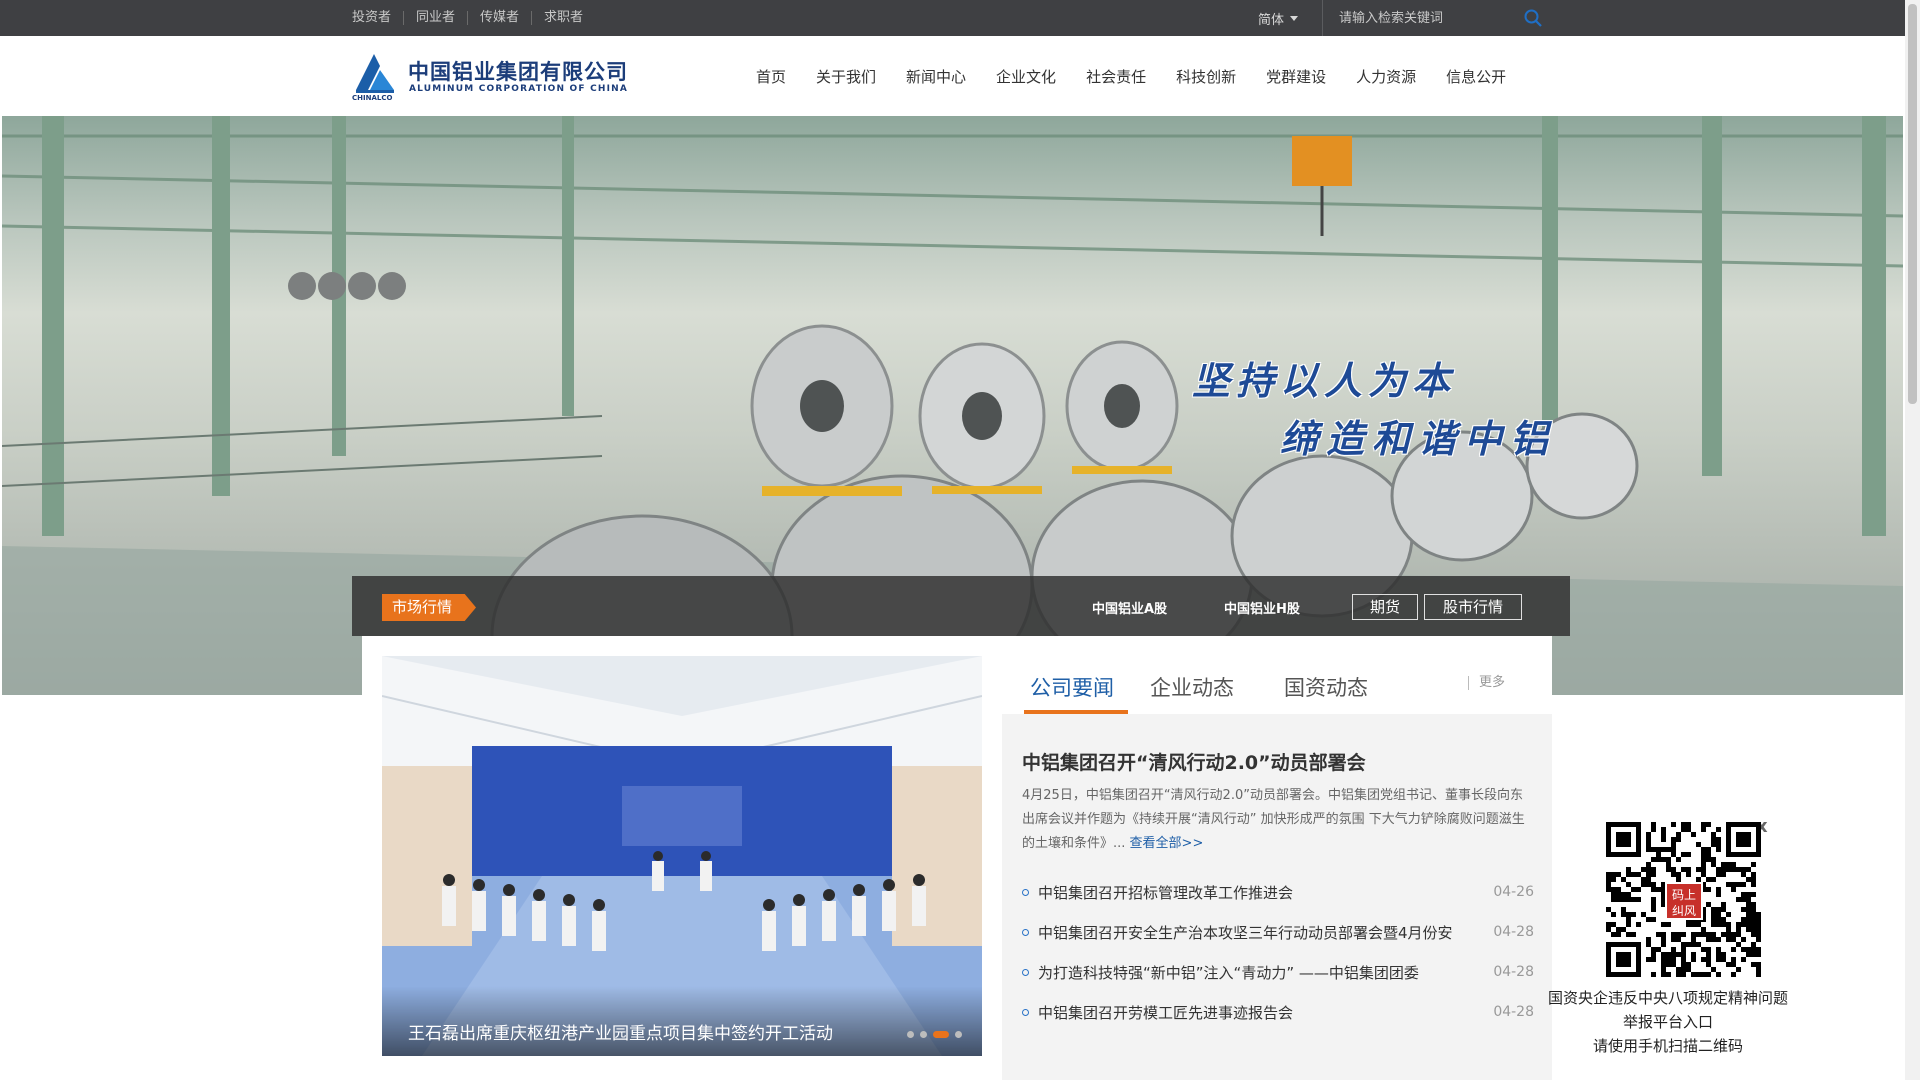  I want to click on qr-code: 码上纠风, so click(1683, 899).